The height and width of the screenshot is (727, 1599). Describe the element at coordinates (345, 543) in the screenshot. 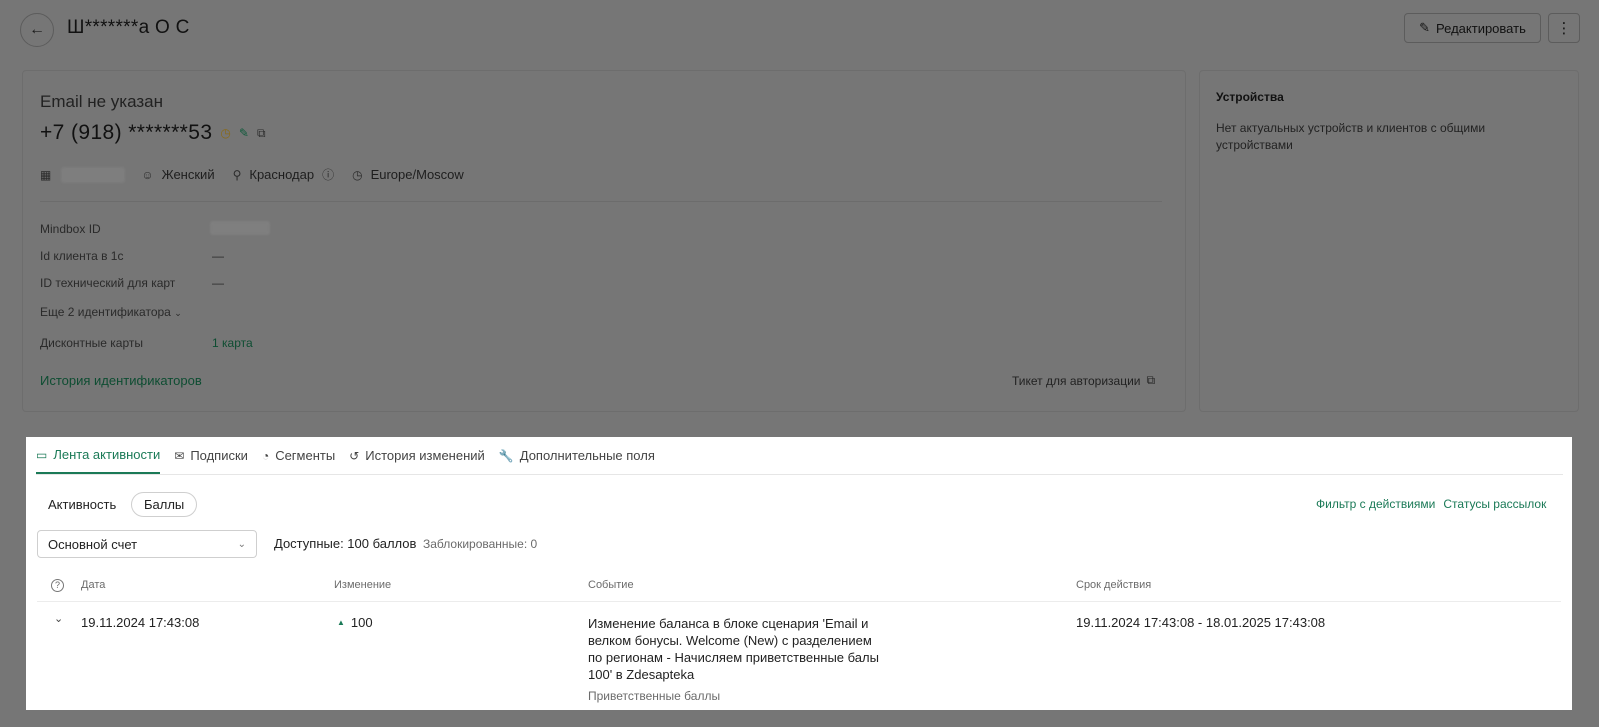

I see `available-points: Доступные: 100 баллов` at that location.